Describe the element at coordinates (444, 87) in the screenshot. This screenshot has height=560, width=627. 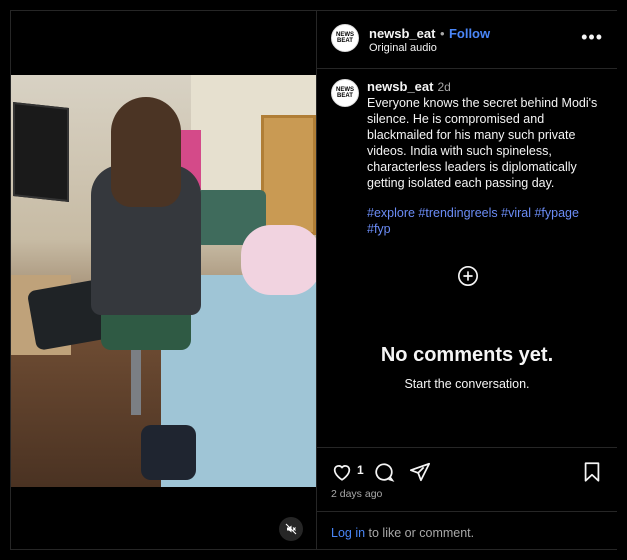
I see `caption-time: 2d` at that location.